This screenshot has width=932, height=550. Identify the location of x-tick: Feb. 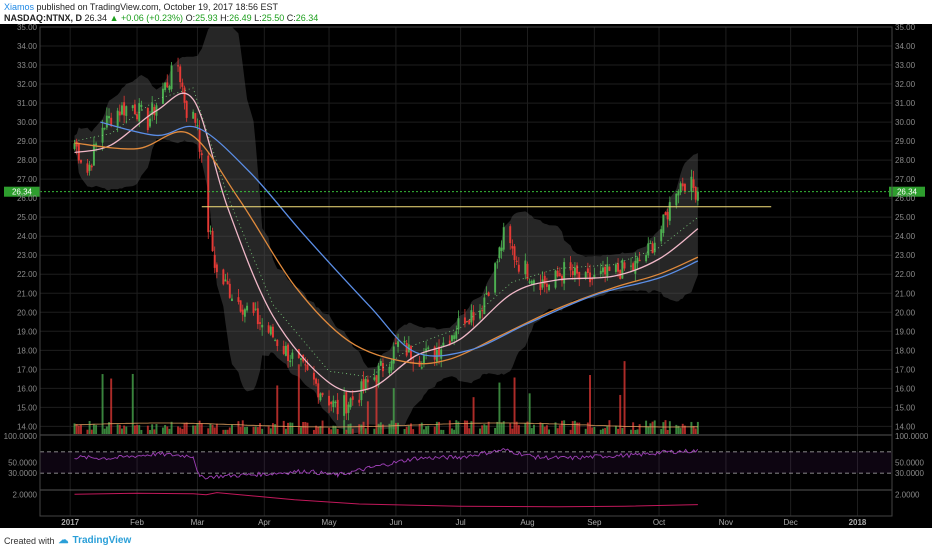
(137, 522).